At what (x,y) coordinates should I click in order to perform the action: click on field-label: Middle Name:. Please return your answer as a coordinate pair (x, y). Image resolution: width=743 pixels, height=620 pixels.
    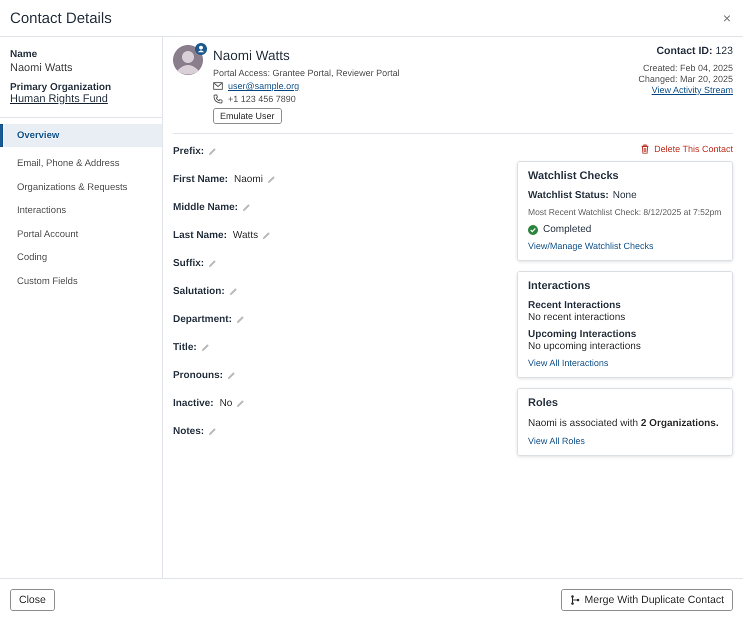
    Looking at the image, I should click on (205, 207).